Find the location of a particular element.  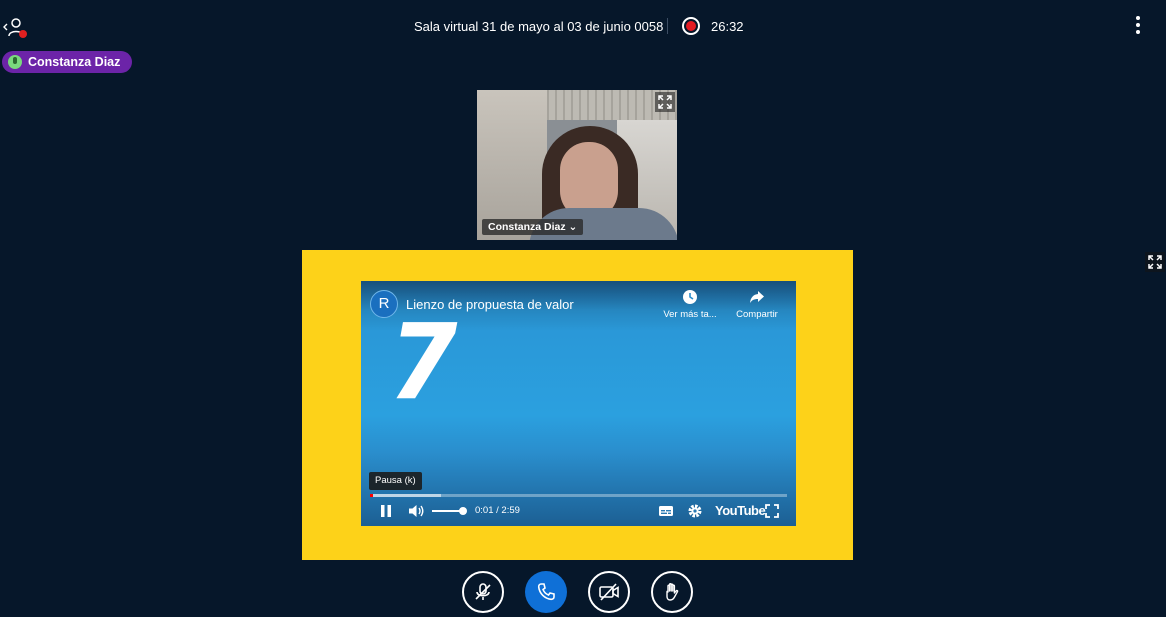

progress-played is located at coordinates (371, 495).